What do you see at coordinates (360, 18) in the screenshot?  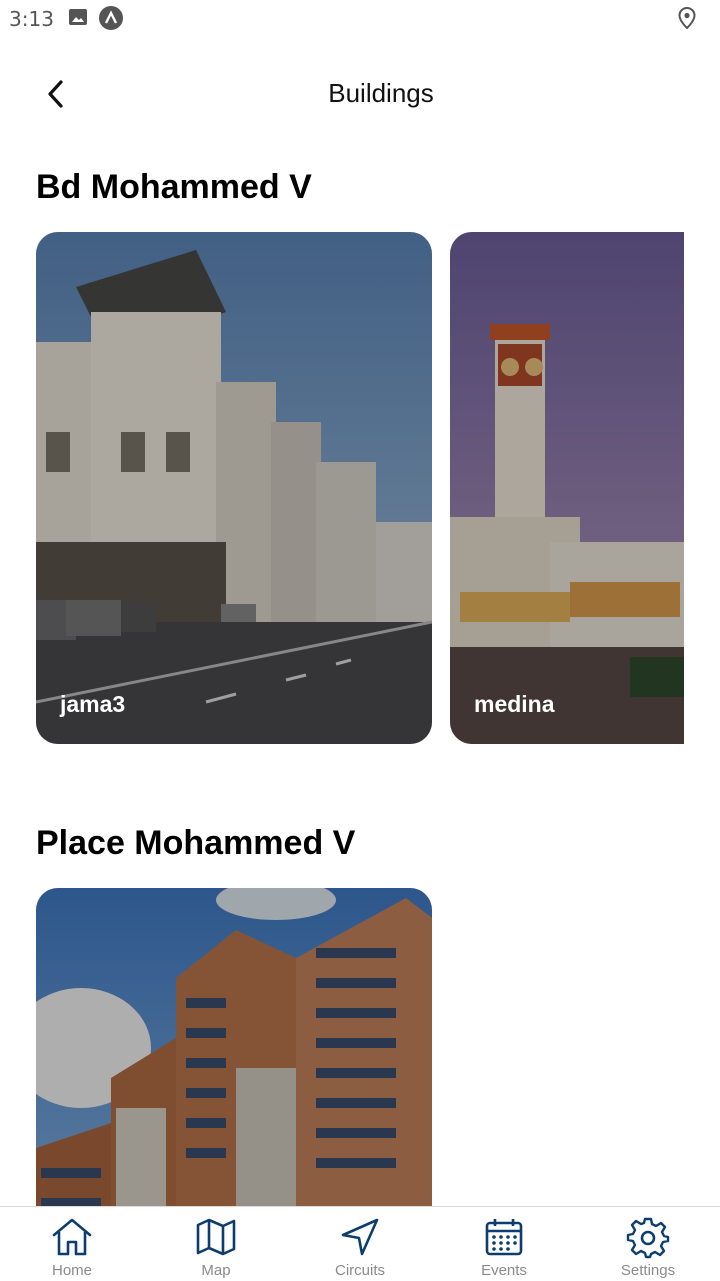 I see `status-bar: 3:13` at bounding box center [360, 18].